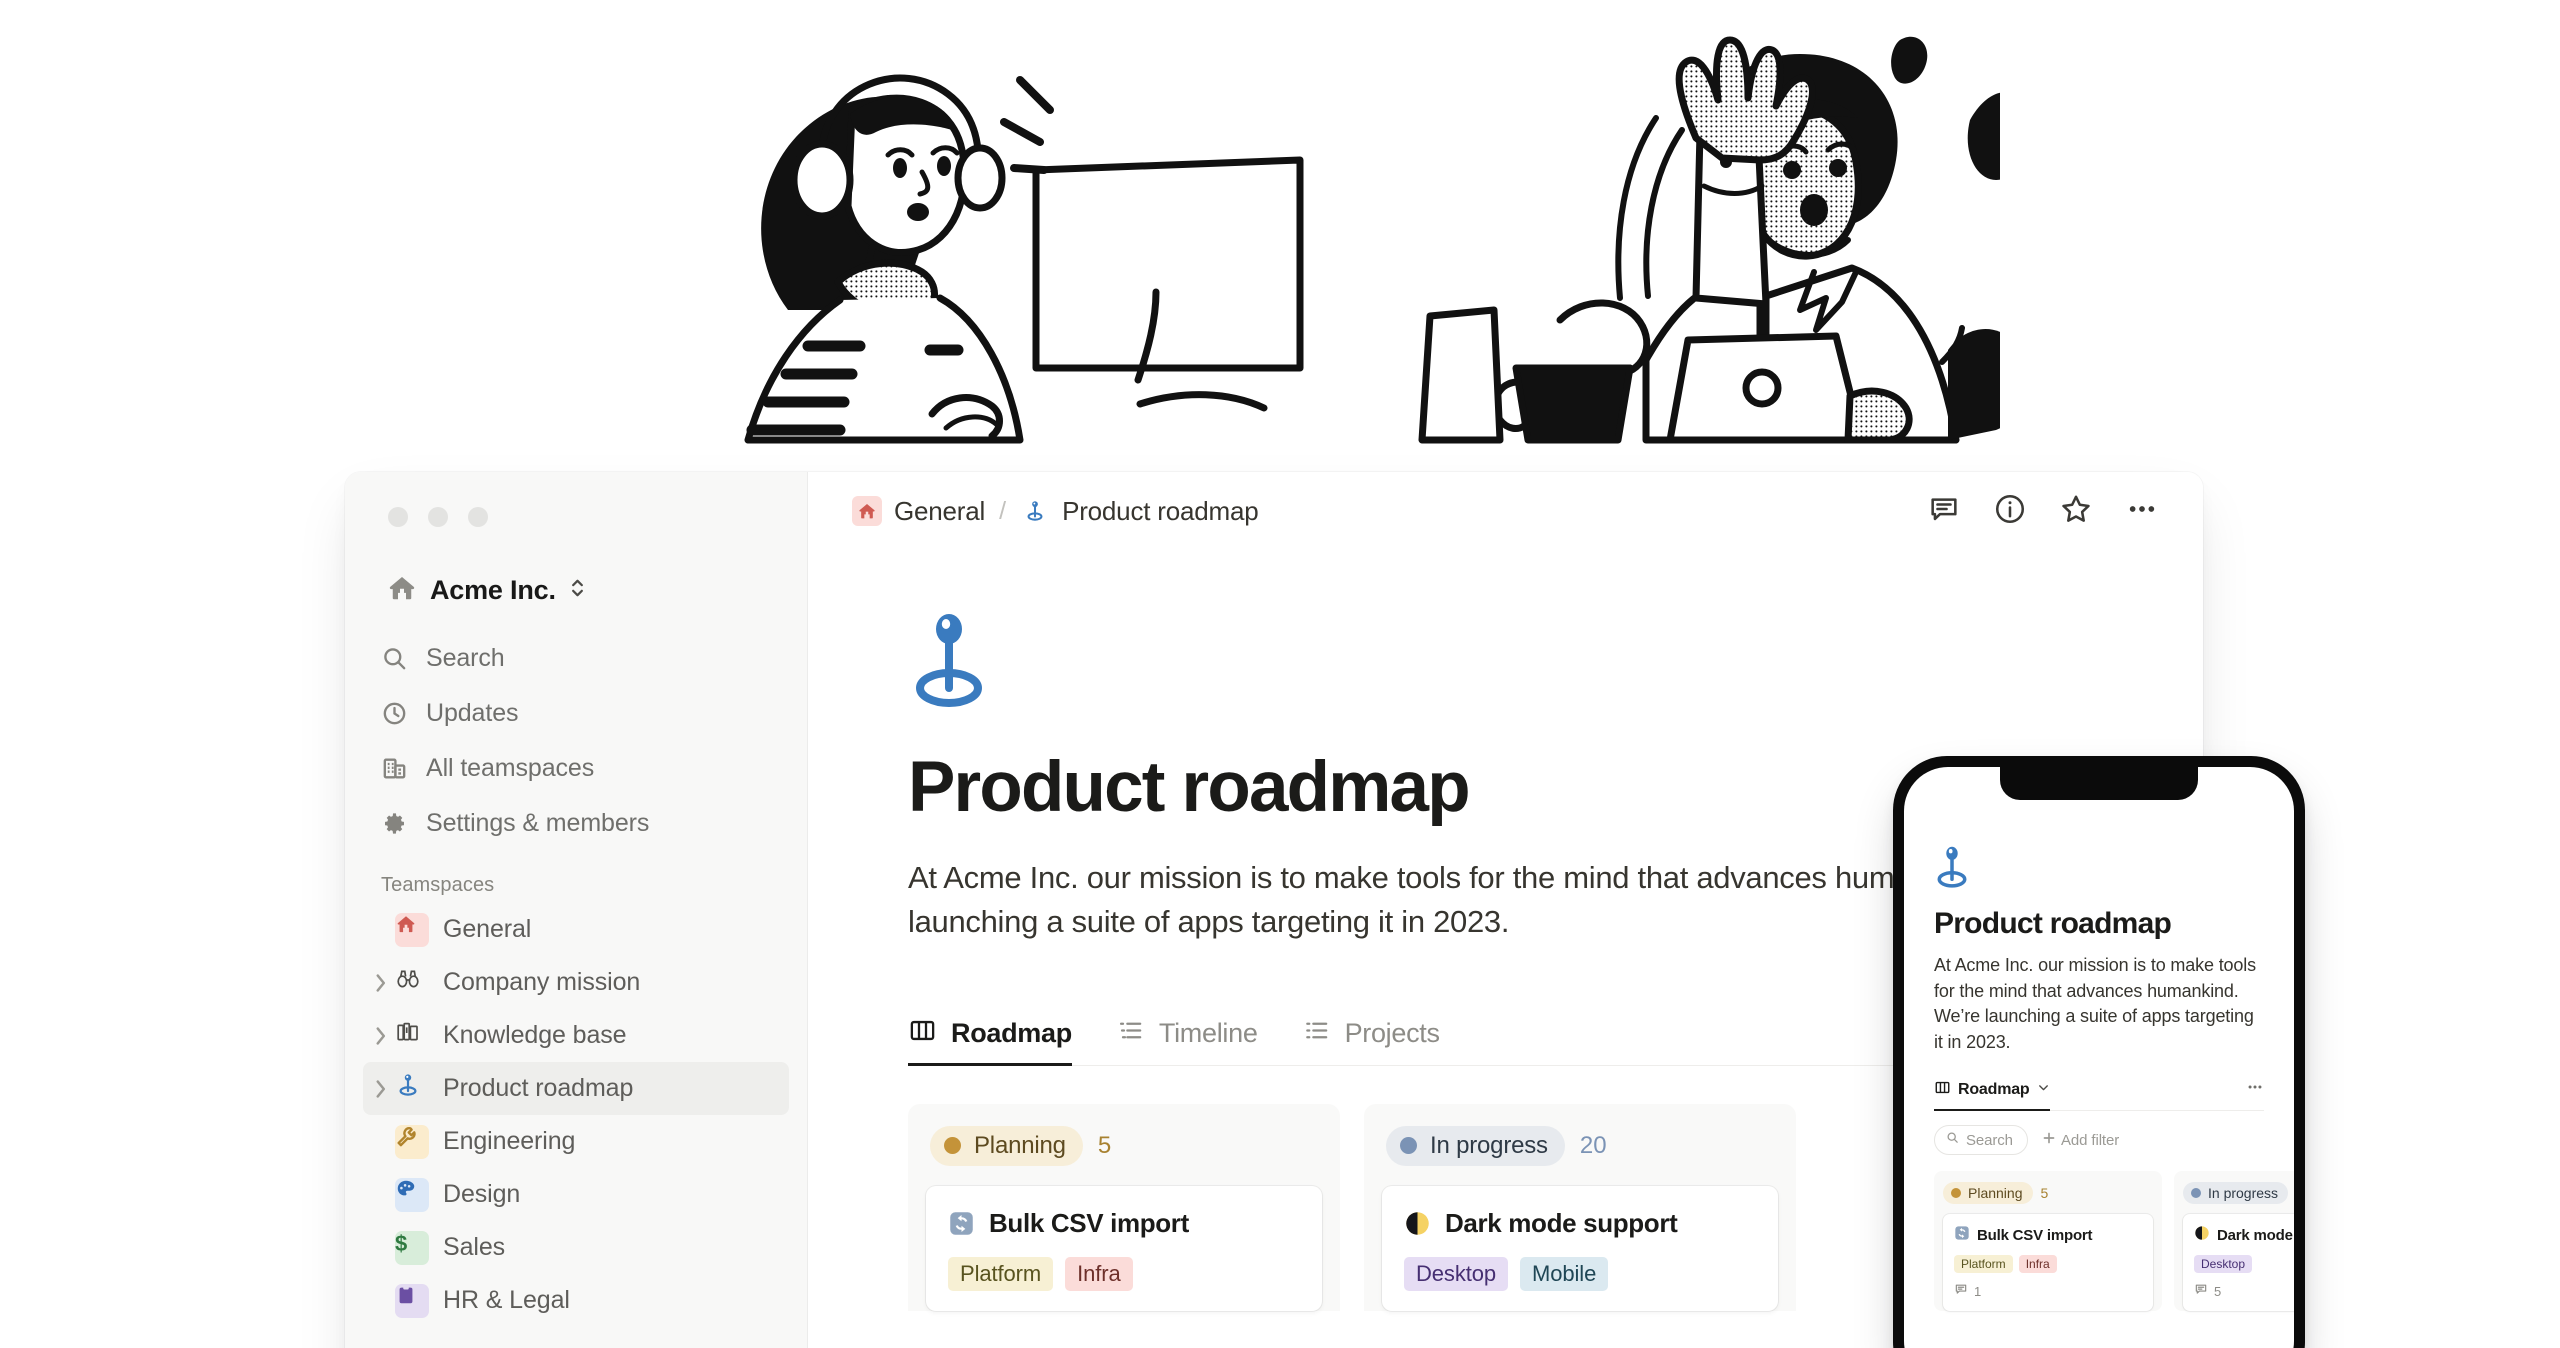 Image resolution: width=2560 pixels, height=1348 pixels. What do you see at coordinates (2048, 1291) in the screenshot?
I see `card-comment-meta: 1` at bounding box center [2048, 1291].